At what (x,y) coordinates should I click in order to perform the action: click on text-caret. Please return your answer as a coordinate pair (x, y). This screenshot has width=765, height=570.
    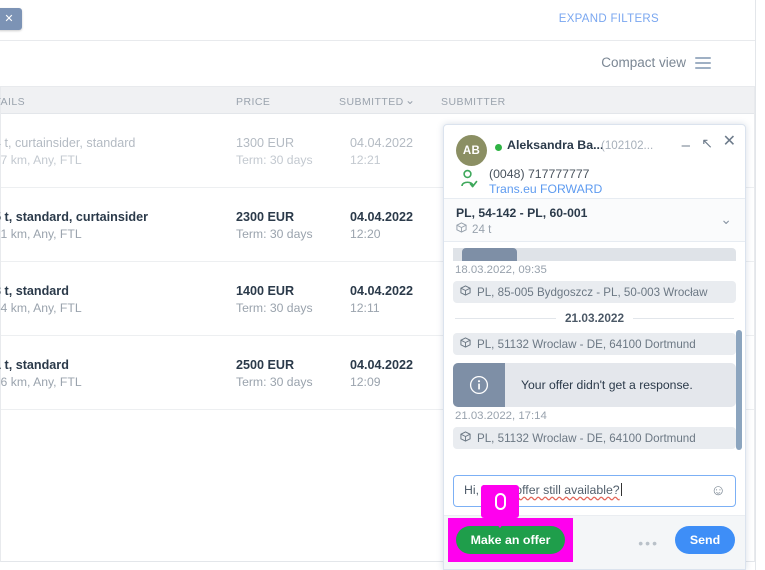
    Looking at the image, I should click on (621, 489).